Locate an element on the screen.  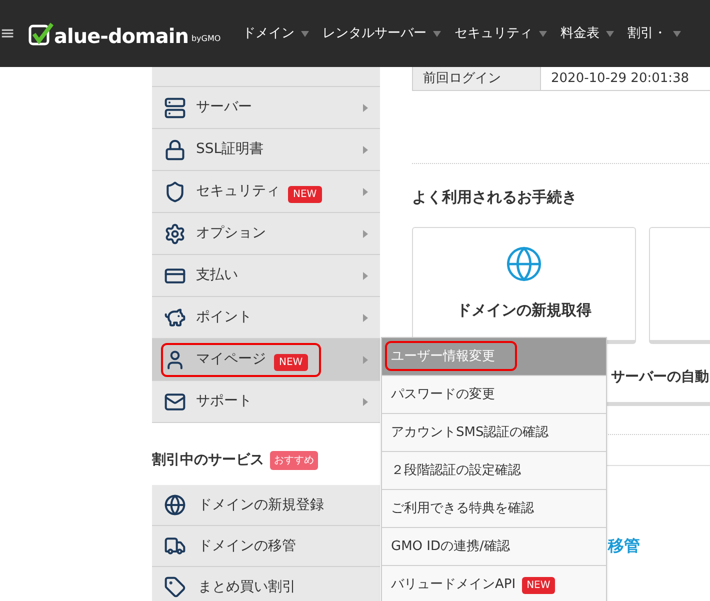
sidebar-item: SSL証明書 is located at coordinates (266, 150).